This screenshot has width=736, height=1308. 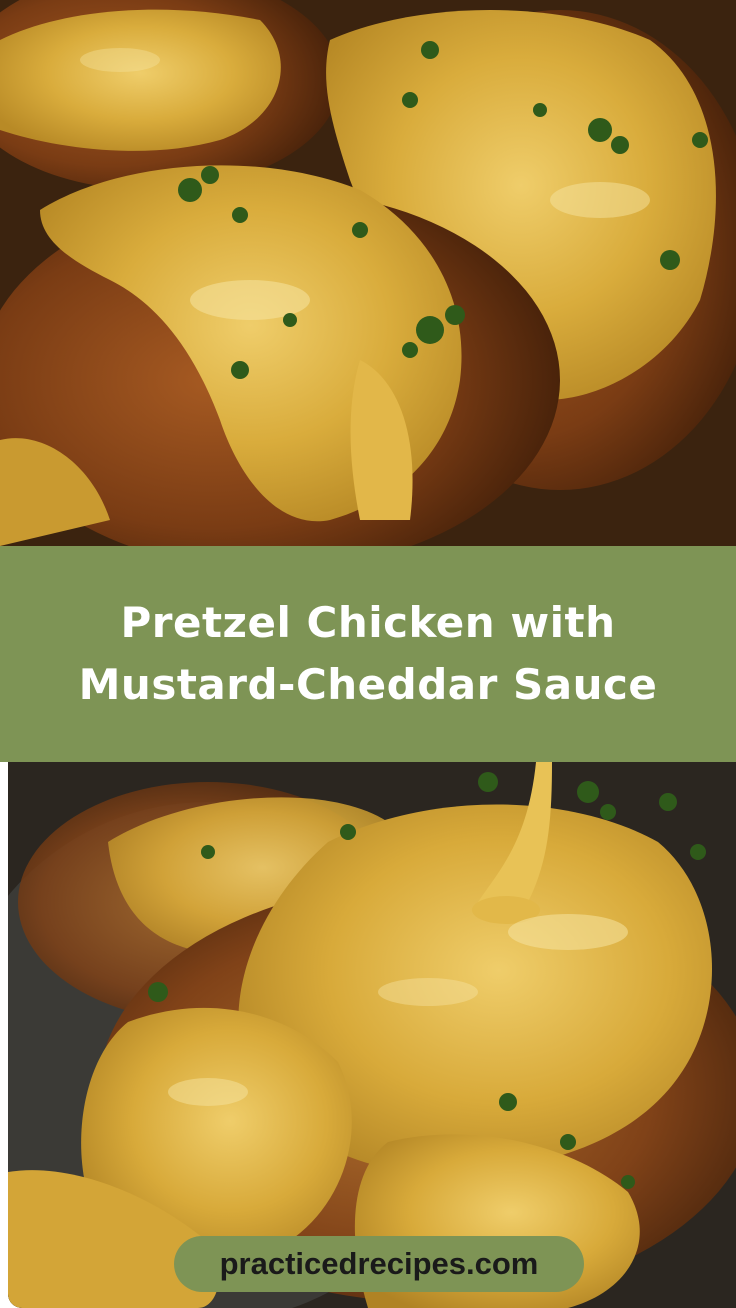 I want to click on website-badge: practicedrecipes.com, so click(x=379, y=1264).